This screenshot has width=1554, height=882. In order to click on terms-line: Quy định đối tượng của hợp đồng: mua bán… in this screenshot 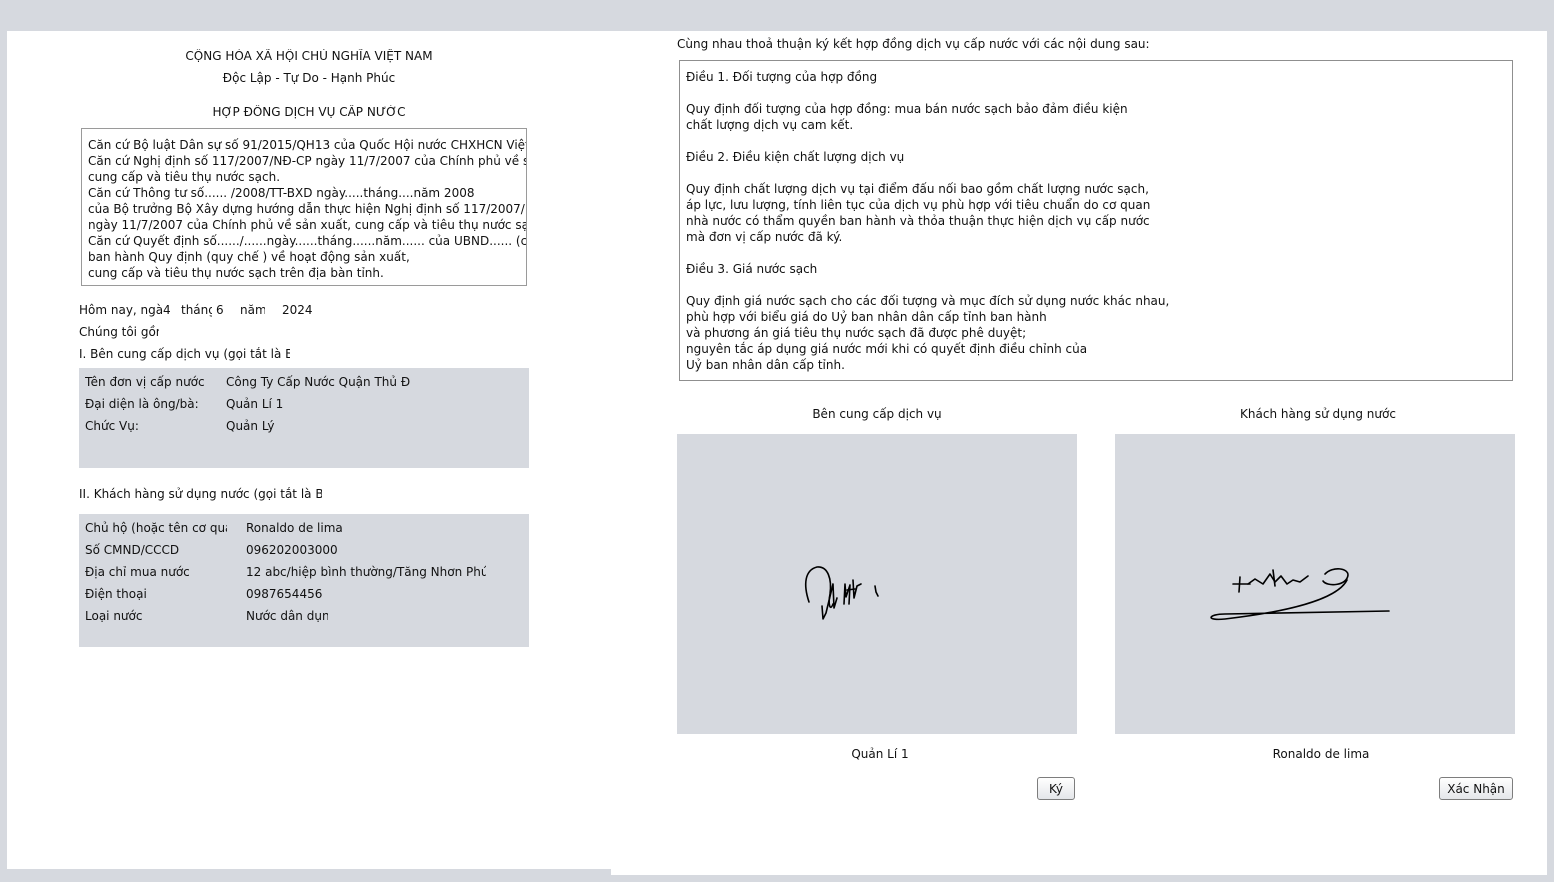, I will do `click(907, 109)`.